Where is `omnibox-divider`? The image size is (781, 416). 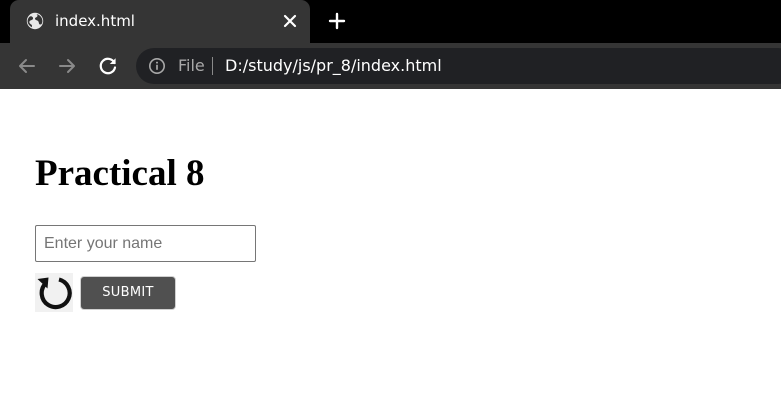
omnibox-divider is located at coordinates (212, 66).